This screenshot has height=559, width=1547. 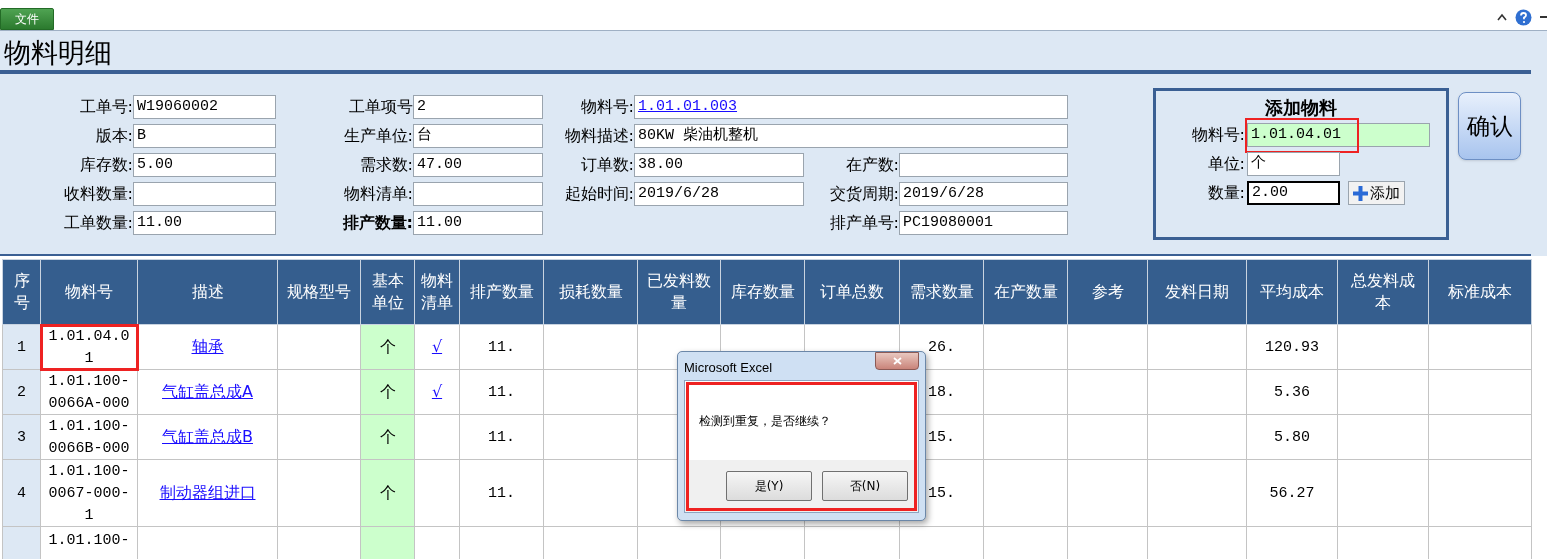 I want to click on cell-value: 56.27, so click(x=1292, y=493).